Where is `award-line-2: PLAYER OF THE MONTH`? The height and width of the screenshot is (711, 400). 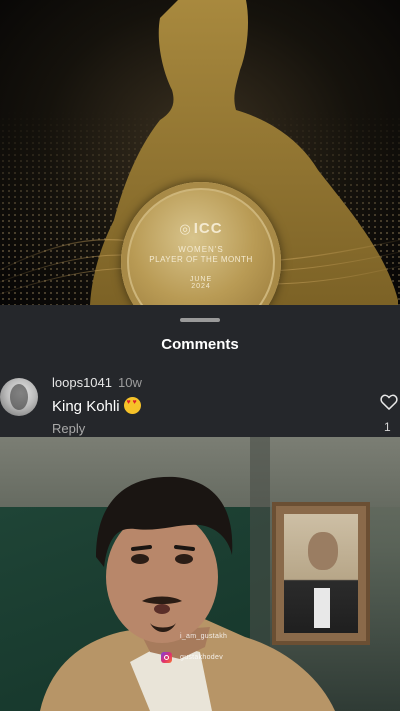
award-line-2: PLAYER OF THE MONTH is located at coordinates (201, 259).